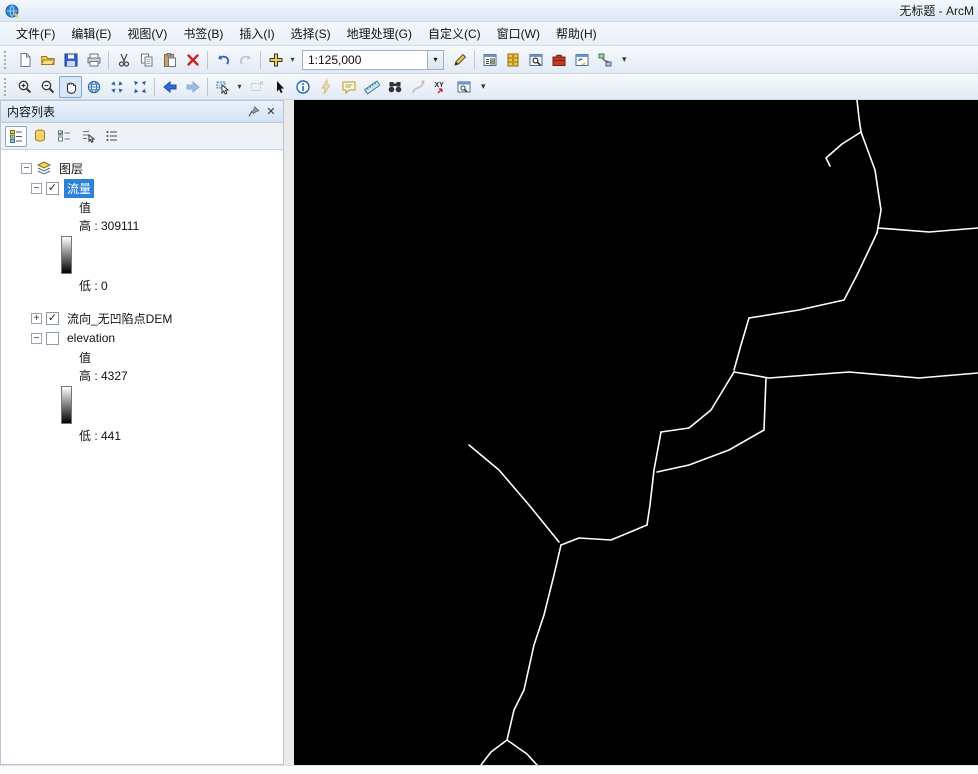 This screenshot has height=774, width=978. I want to click on menu-file: 文件(F), so click(35, 33).